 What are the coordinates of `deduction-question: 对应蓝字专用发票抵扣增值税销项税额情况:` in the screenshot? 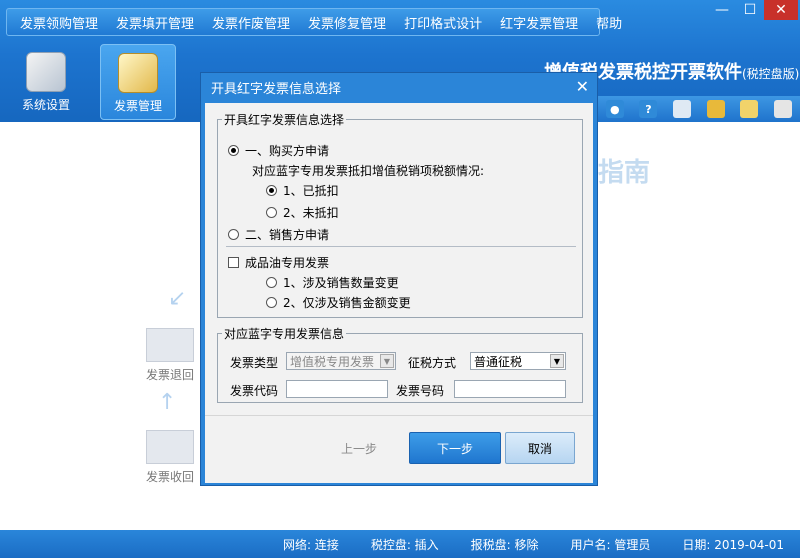 It's located at (368, 170).